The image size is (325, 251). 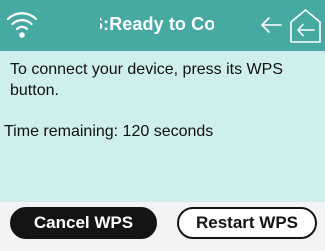 What do you see at coordinates (305, 26) in the screenshot?
I see `home-back-icon` at bounding box center [305, 26].